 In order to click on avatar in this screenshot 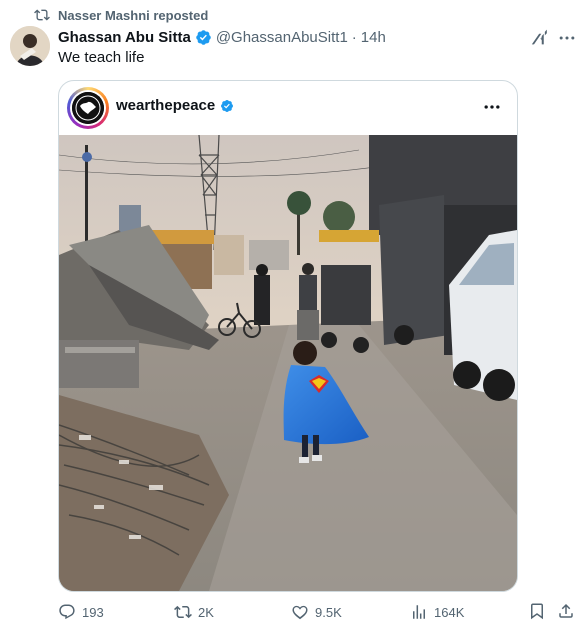, I will do `click(30, 46)`.